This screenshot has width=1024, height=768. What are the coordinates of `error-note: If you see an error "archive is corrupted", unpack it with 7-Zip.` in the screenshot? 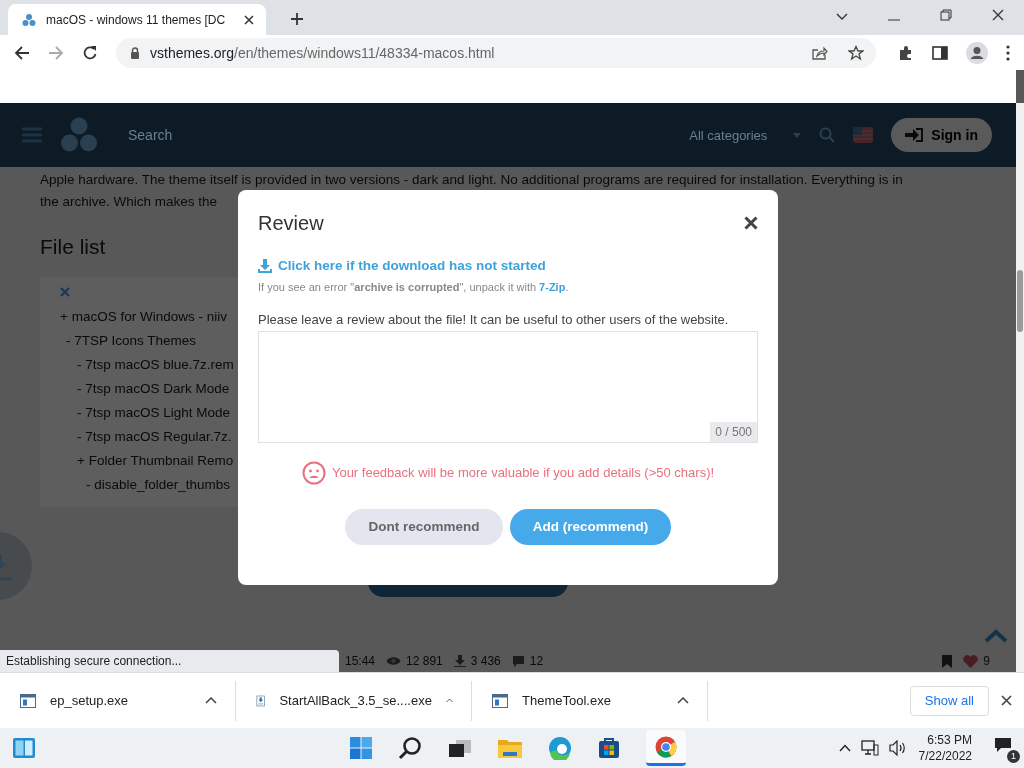 It's located at (414, 286).